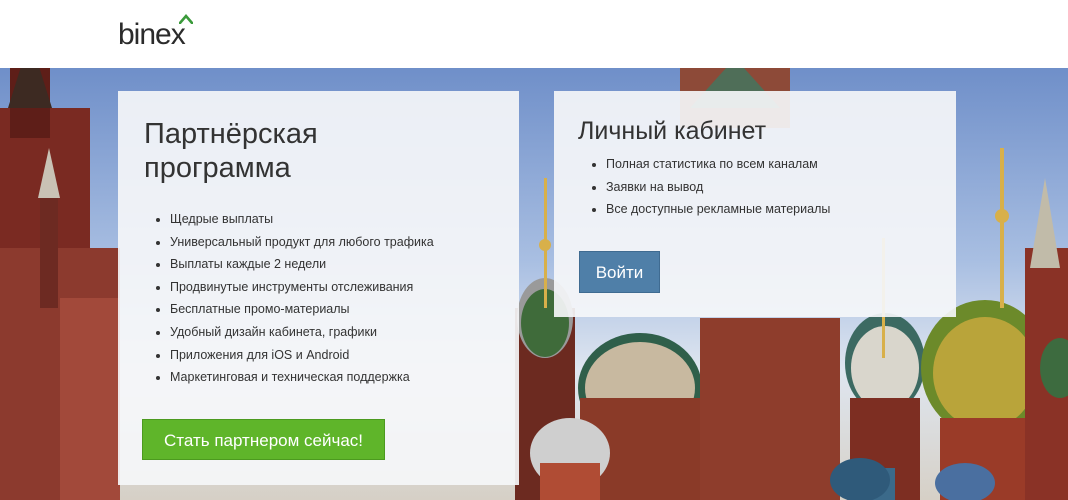 This screenshot has width=1068, height=500. I want to click on list-item: Удобный дизайн кабинета, графики, so click(302, 336).